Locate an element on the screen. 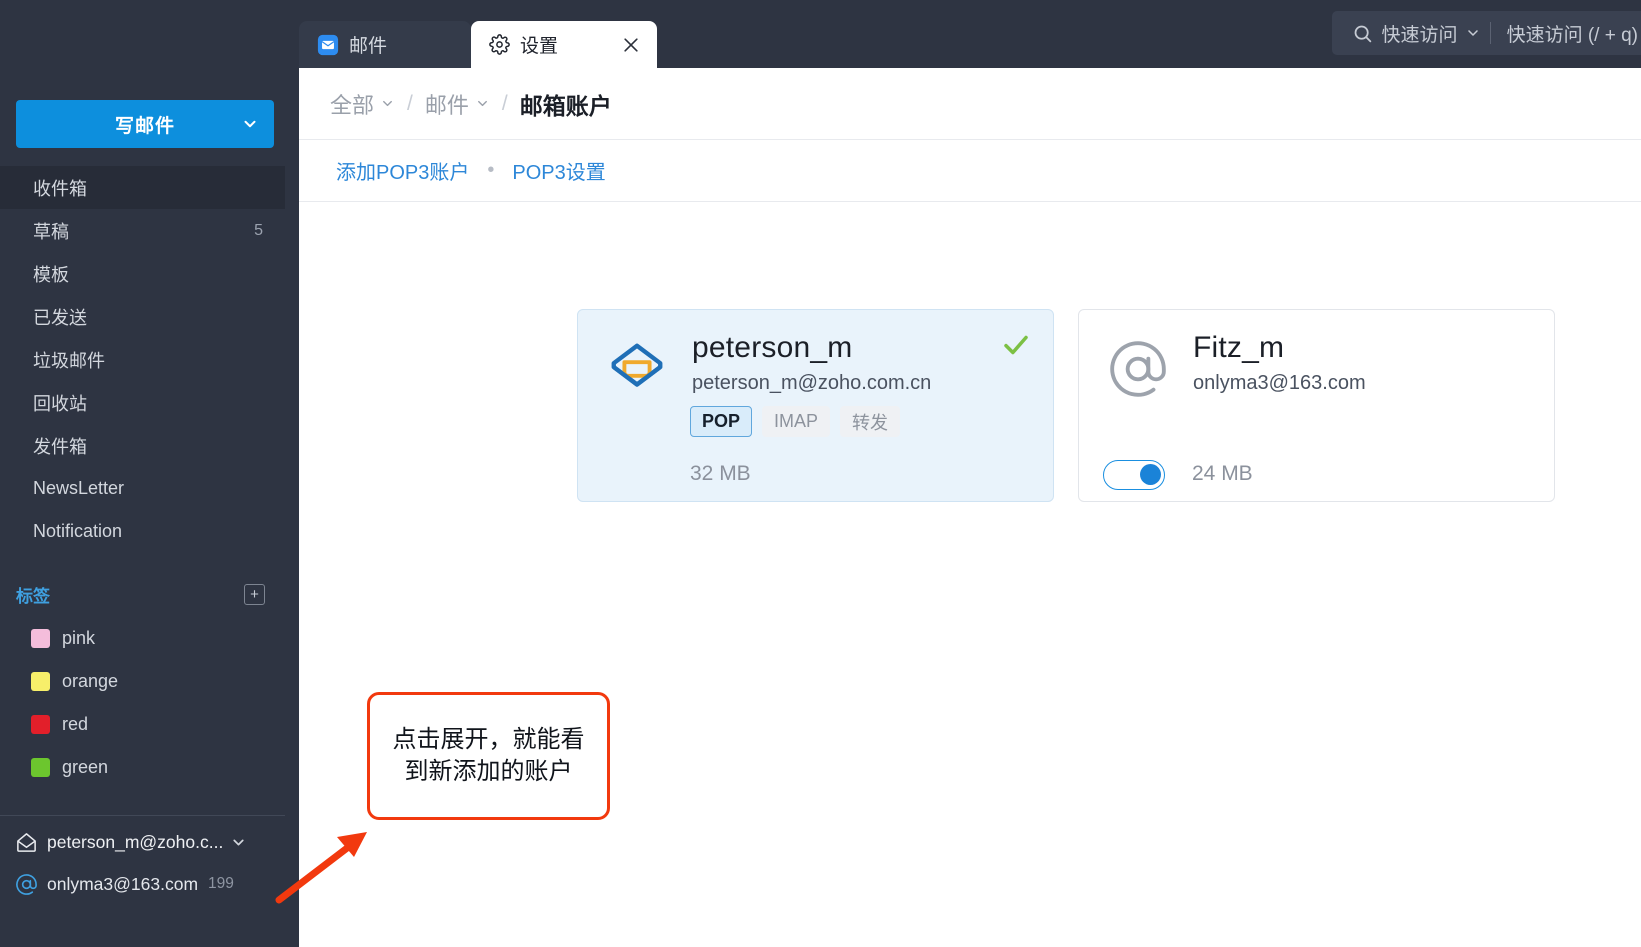 Image resolution: width=1641 pixels, height=947 pixels. sidebar-item-label: 已发送 is located at coordinates (60, 317).